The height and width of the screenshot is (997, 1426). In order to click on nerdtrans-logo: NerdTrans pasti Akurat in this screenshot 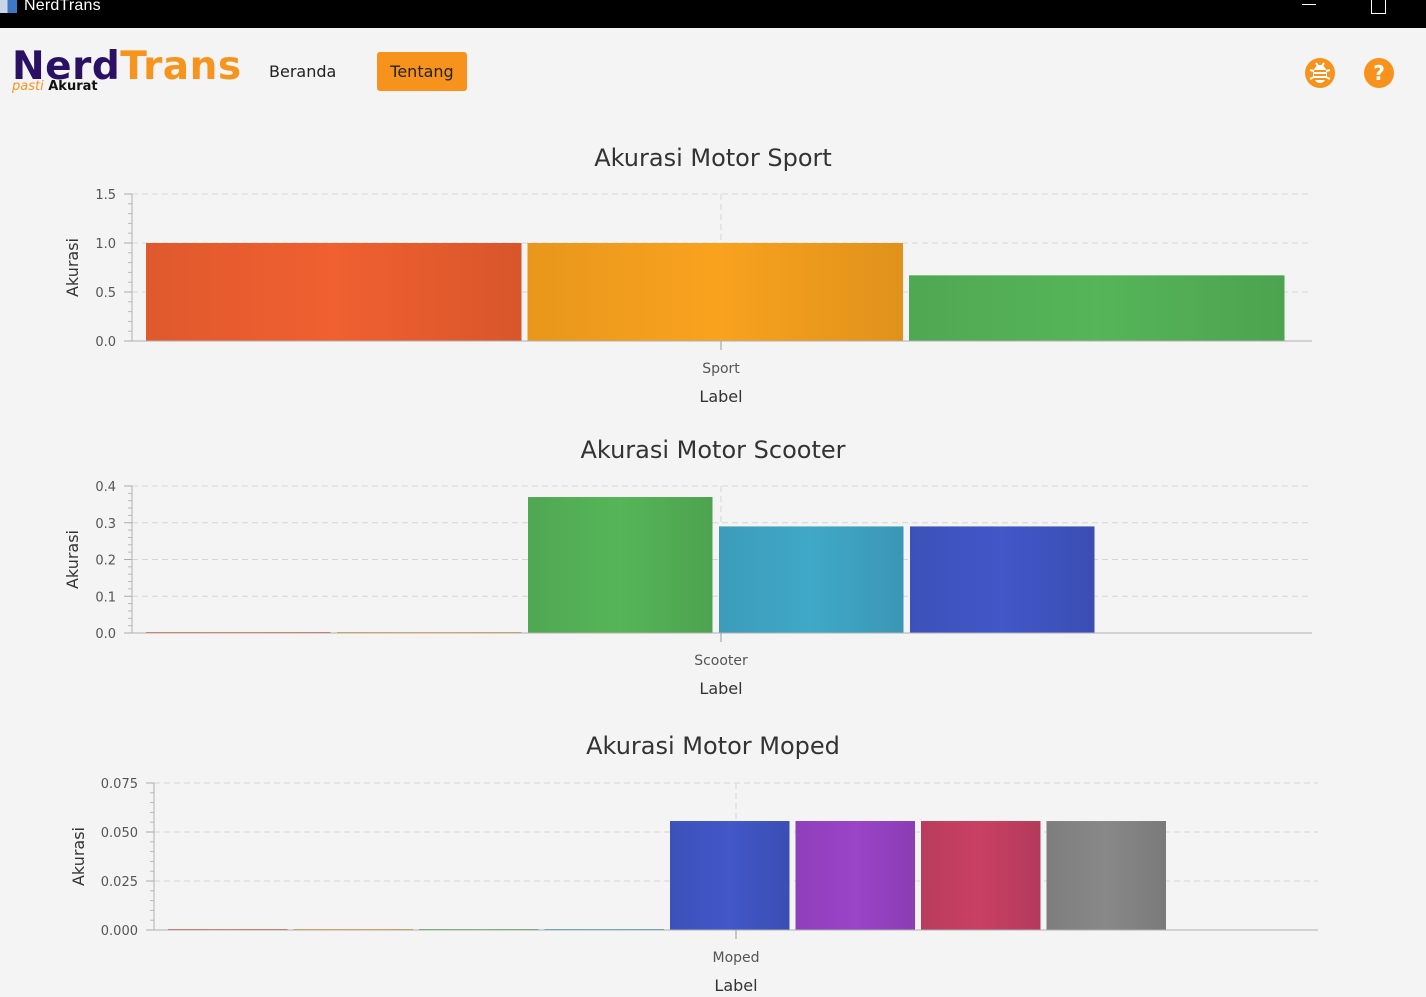, I will do `click(127, 74)`.